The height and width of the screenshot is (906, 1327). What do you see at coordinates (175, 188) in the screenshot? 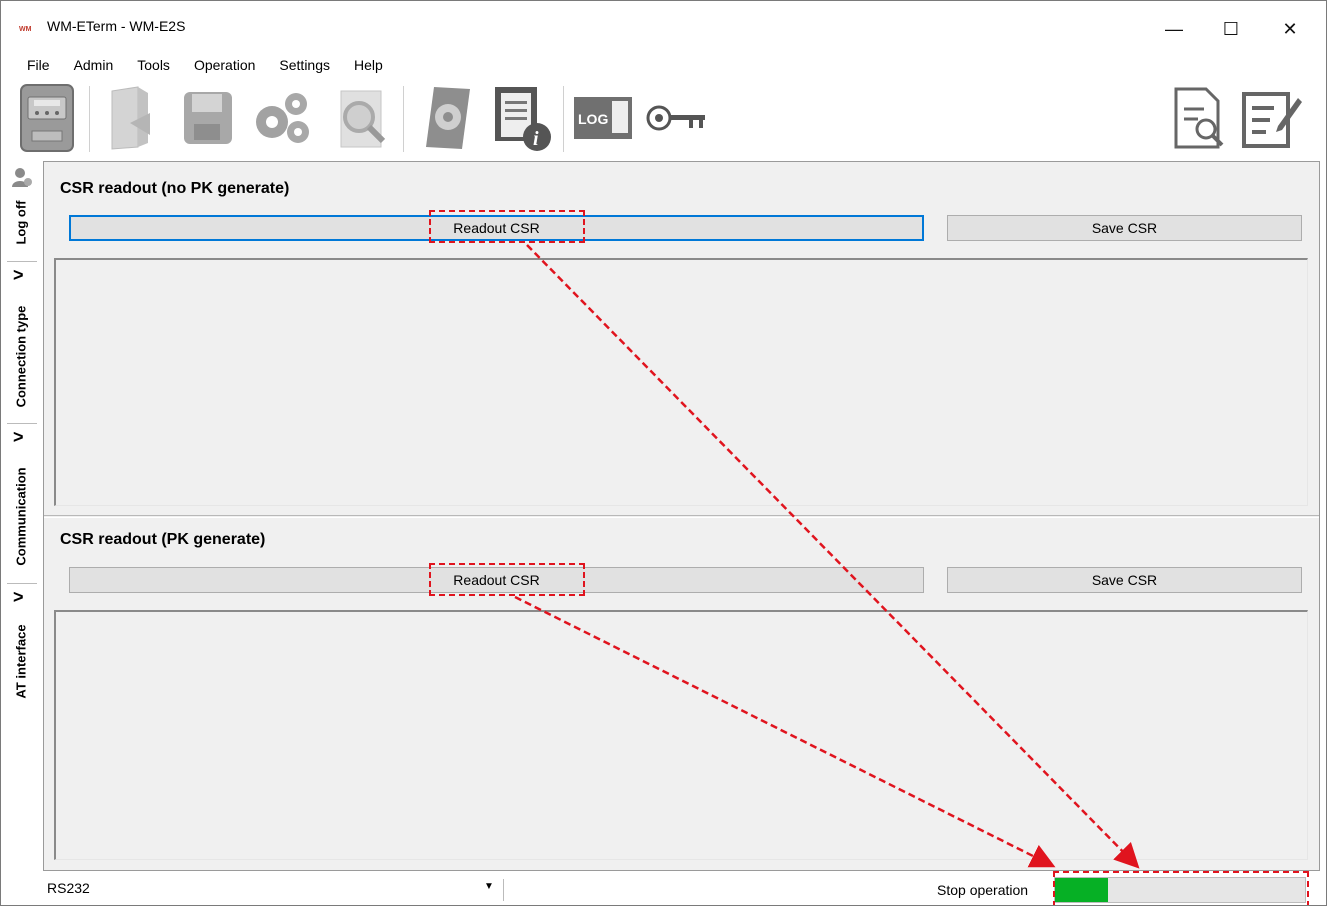
I see `section-title: CSR readout (no PK generate)` at bounding box center [175, 188].